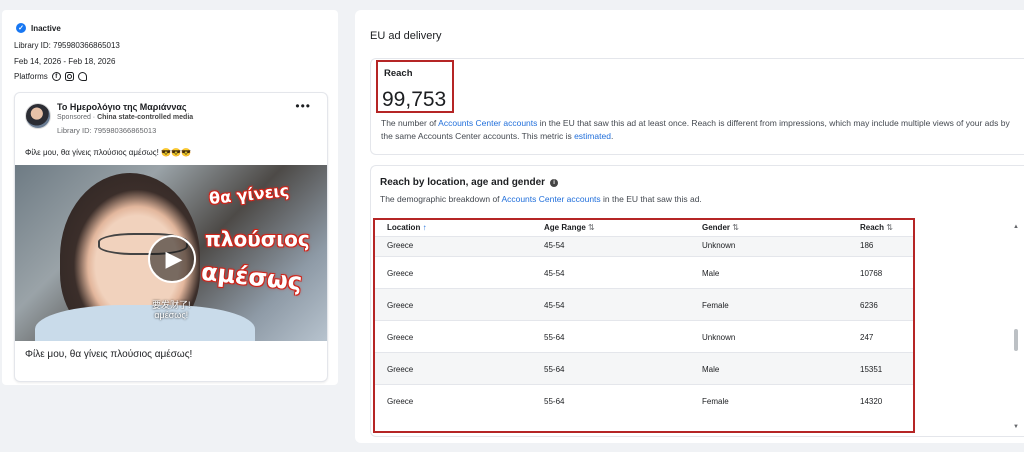  What do you see at coordinates (46, 28) in the screenshot?
I see `status-label: Inactive` at bounding box center [46, 28].